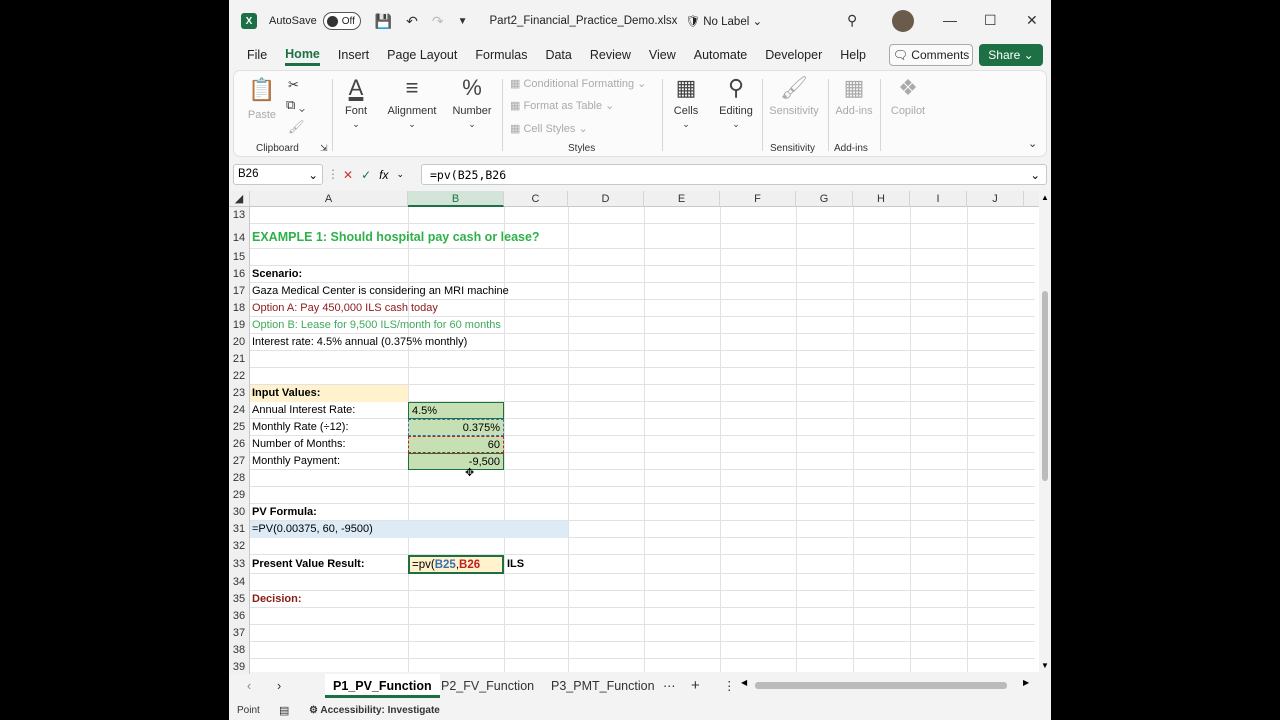 This screenshot has height=720, width=1280. Describe the element at coordinates (239, 291) in the screenshot. I see `row-header: 17` at that location.